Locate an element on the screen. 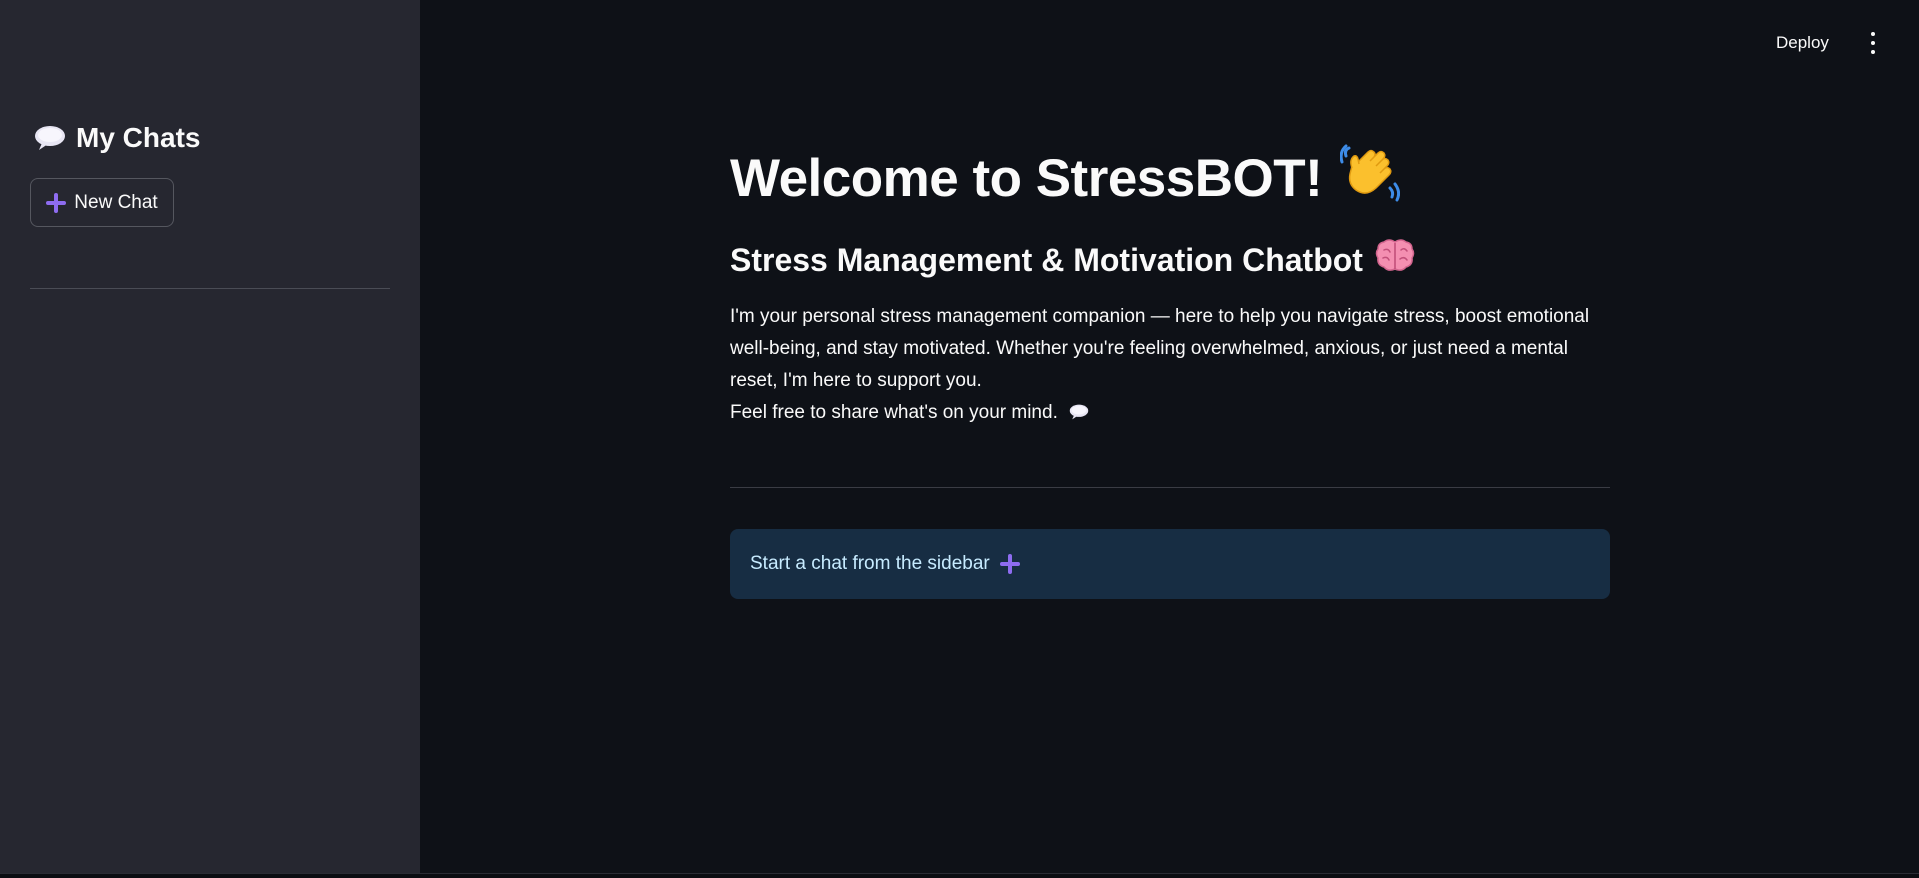 This screenshot has width=1919, height=878. page-subtitle-text: Stress Management & Motivation Chatbot is located at coordinates (1046, 259).